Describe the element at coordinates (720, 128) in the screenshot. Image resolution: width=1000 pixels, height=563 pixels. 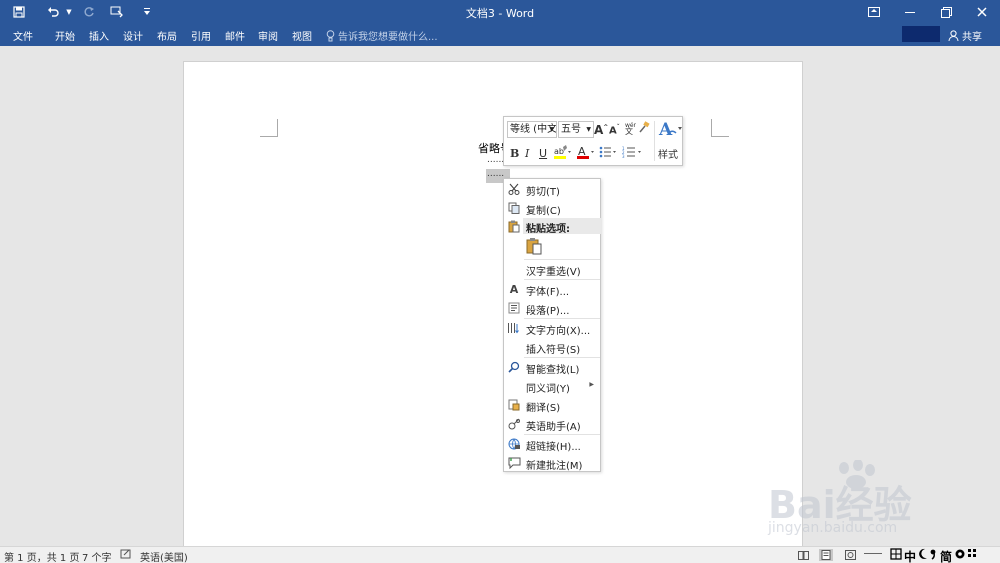
I see `margin-corner-top-right` at that location.